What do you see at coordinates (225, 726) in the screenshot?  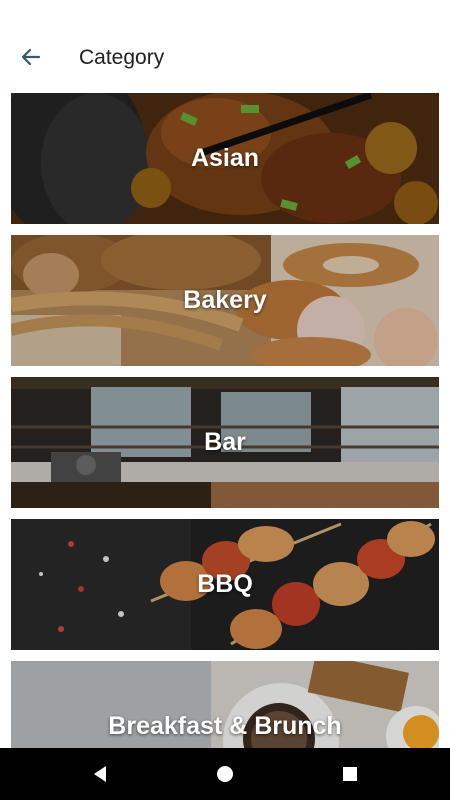 I see `category-label: Breakfast & Brunch` at bounding box center [225, 726].